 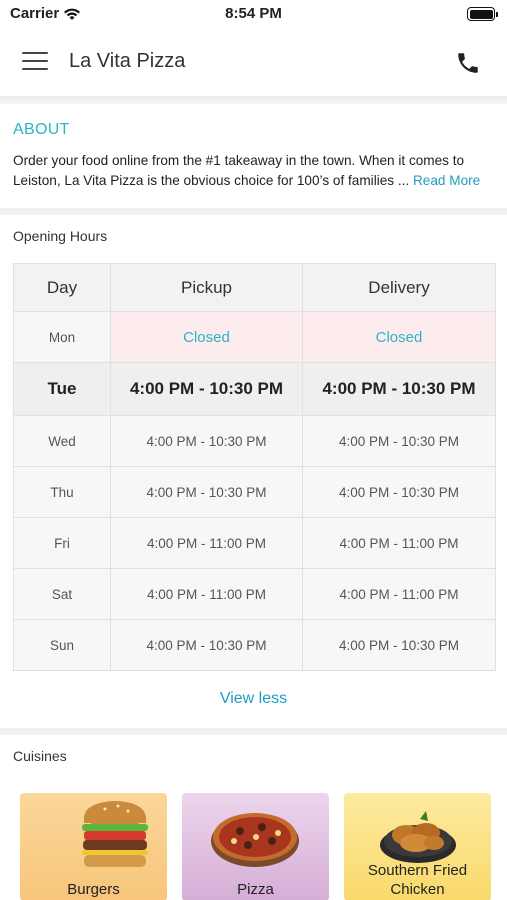 I want to click on table-header-row: Day Pickup Delivery, so click(x=254, y=287).